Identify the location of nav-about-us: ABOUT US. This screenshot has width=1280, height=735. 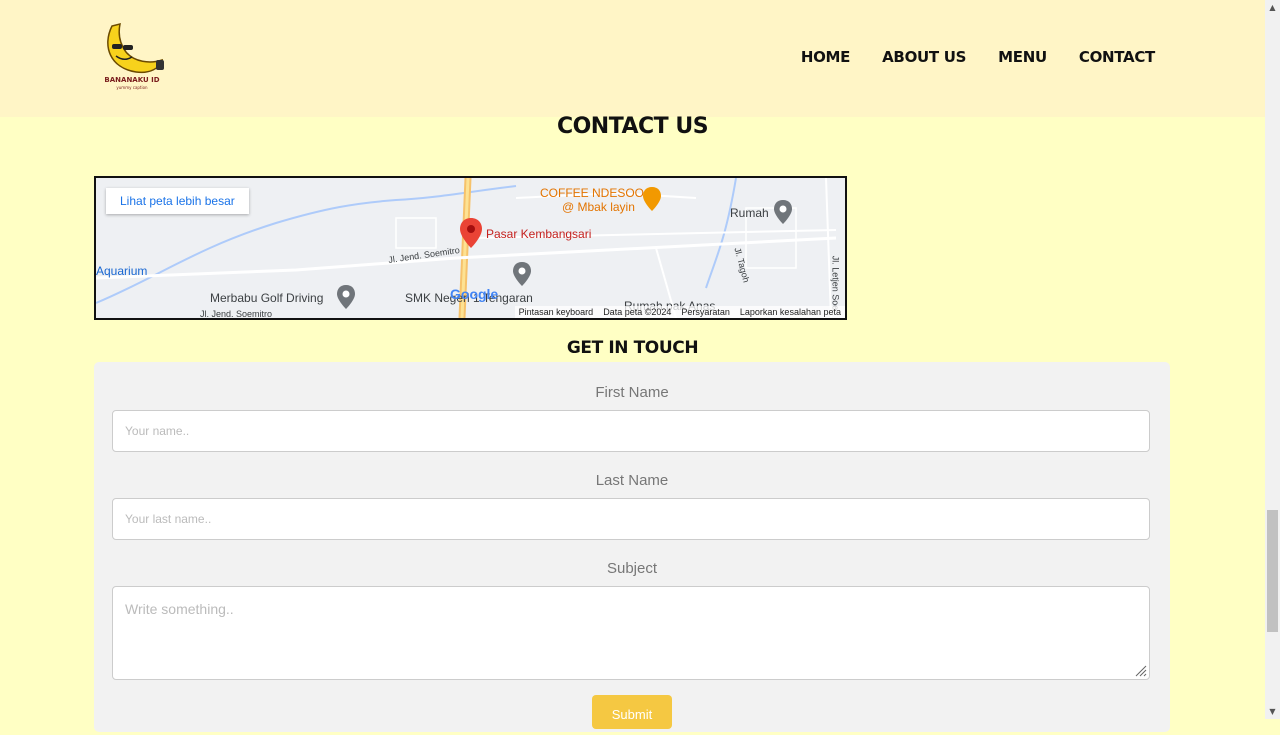
(924, 57).